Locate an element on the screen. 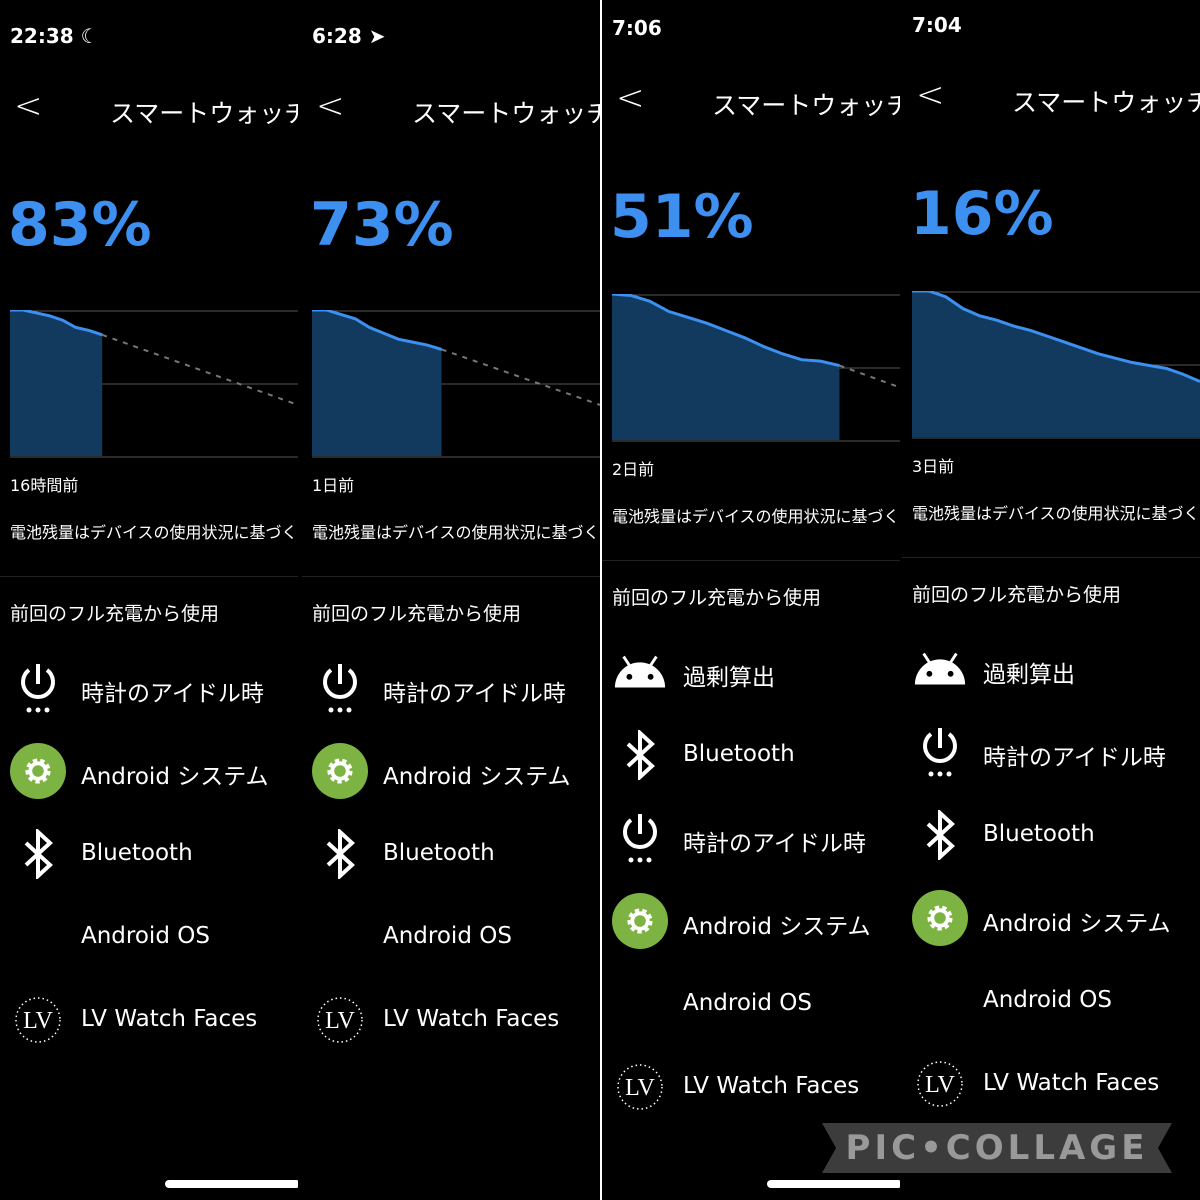 Image resolution: width=1200 pixels, height=1200 pixels. android-icon is located at coordinates (640, 672).